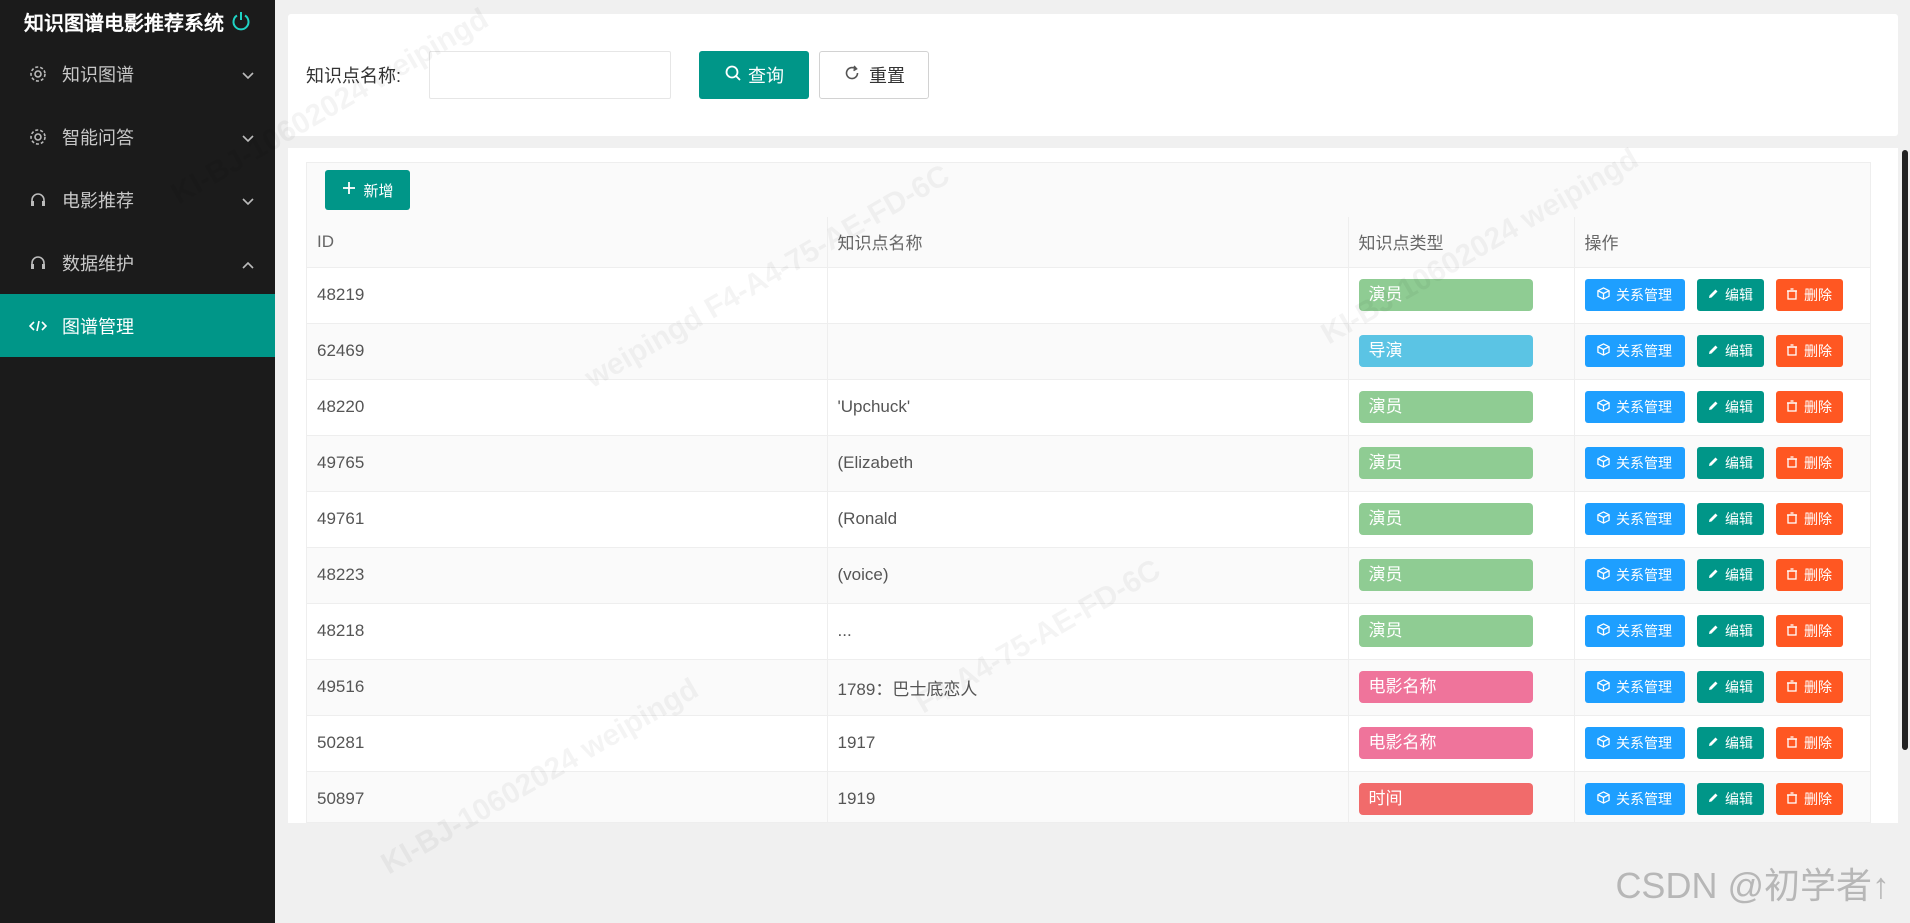 This screenshot has width=1910, height=923. I want to click on scrollbar, so click(1905, 485).